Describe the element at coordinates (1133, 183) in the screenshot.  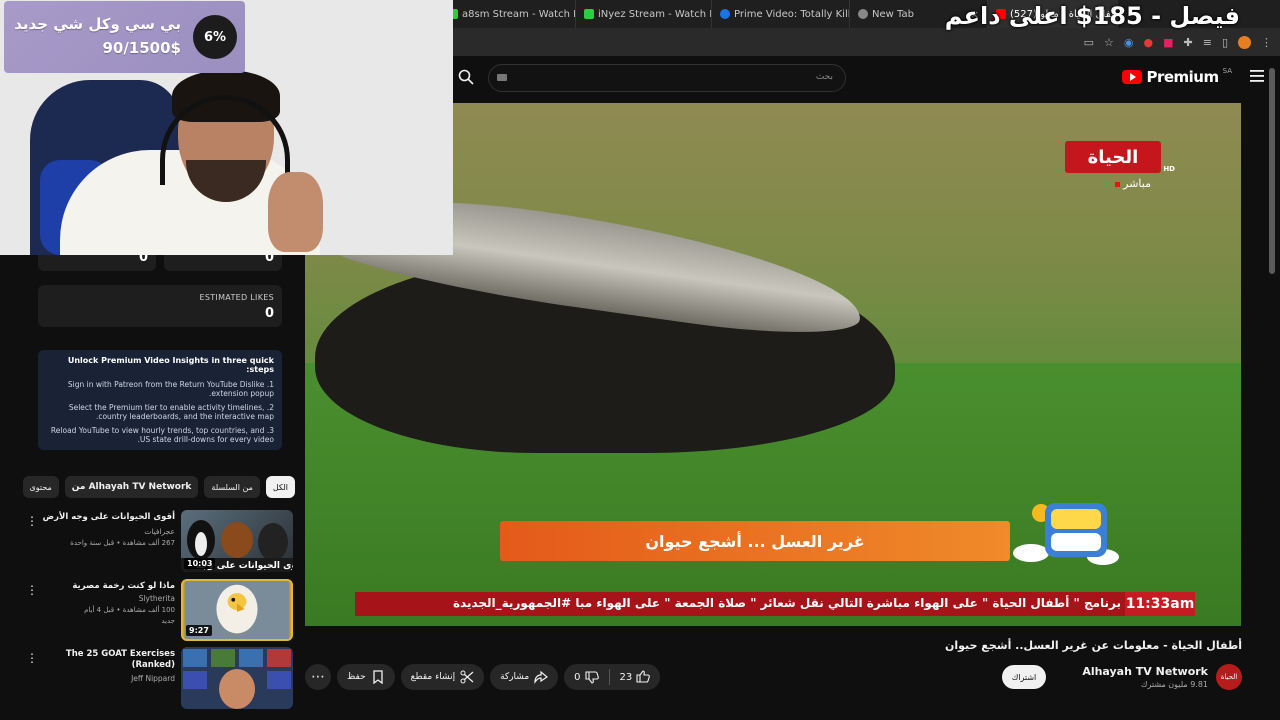
I see `live-label: مباشر` at that location.